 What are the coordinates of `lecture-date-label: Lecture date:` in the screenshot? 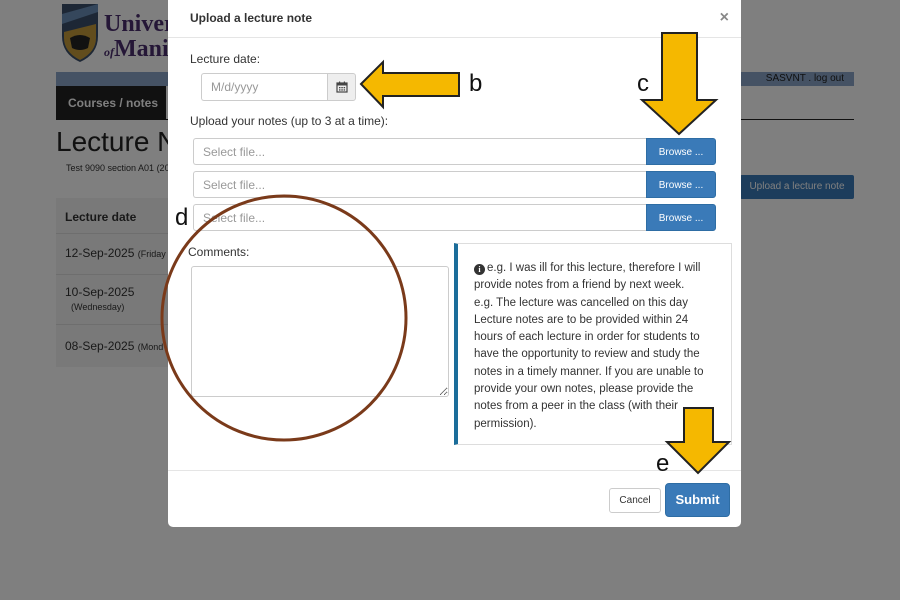 It's located at (225, 59).